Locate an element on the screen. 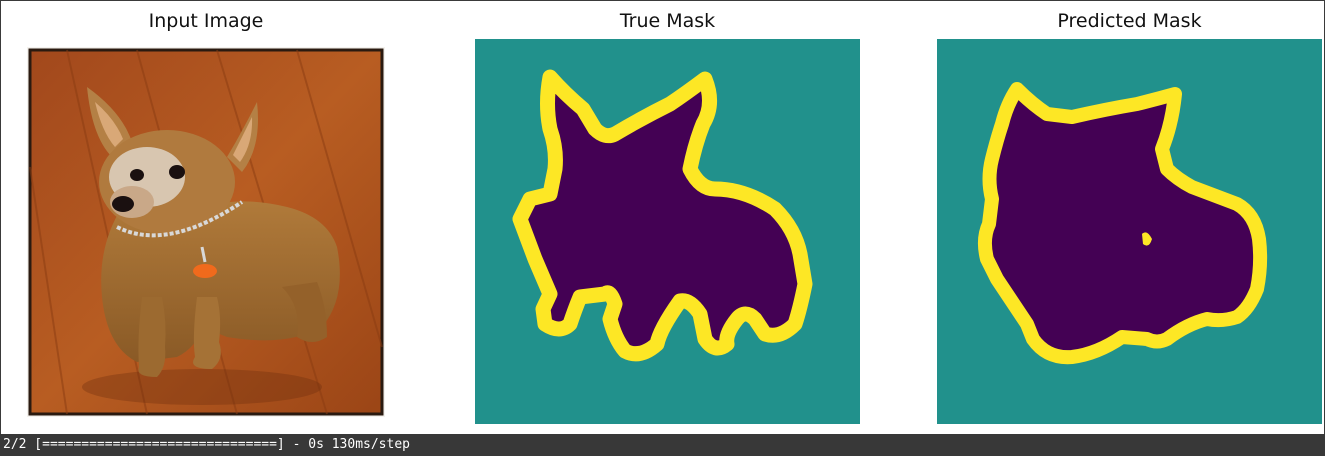  panel-title-predicted-mask: Predicted Mask is located at coordinates (1129, 21).